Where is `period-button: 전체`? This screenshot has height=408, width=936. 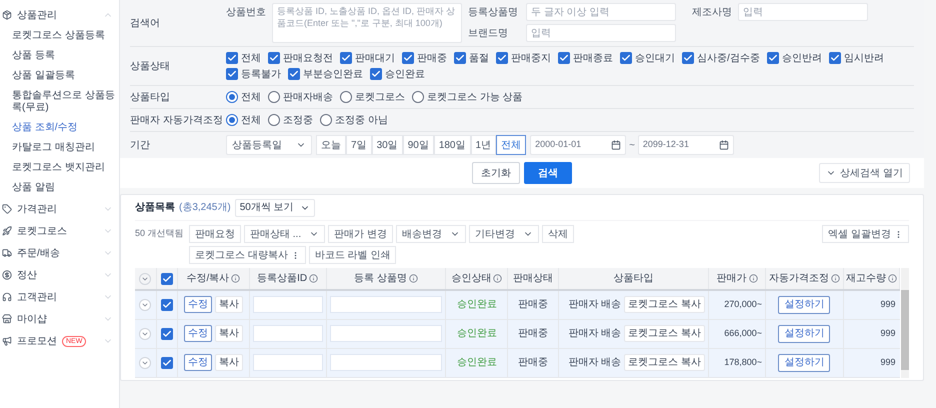 period-button: 전체 is located at coordinates (511, 145).